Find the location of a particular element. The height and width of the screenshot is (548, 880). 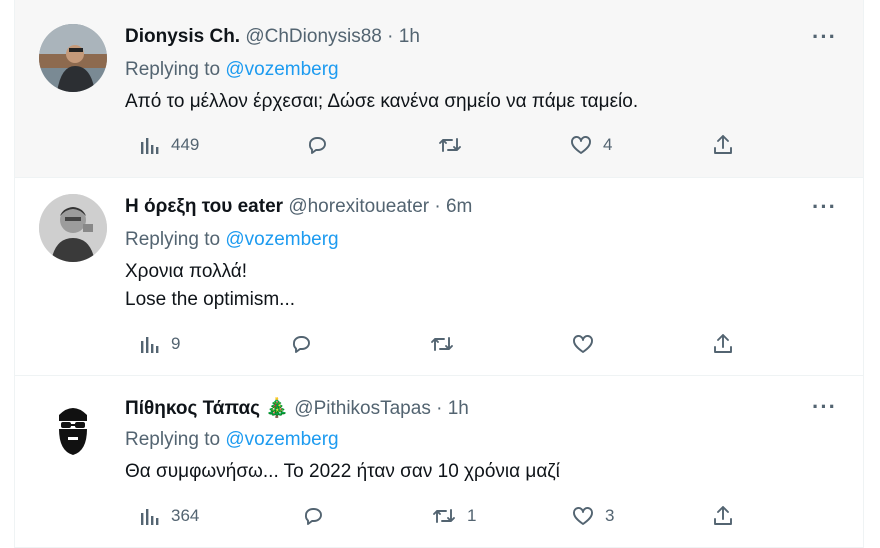

tweet-actions: 9 is located at coordinates (428, 344).